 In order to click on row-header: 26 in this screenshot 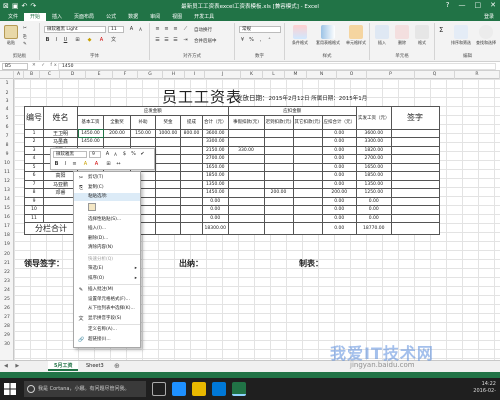, I will do `click(7, 308)`.